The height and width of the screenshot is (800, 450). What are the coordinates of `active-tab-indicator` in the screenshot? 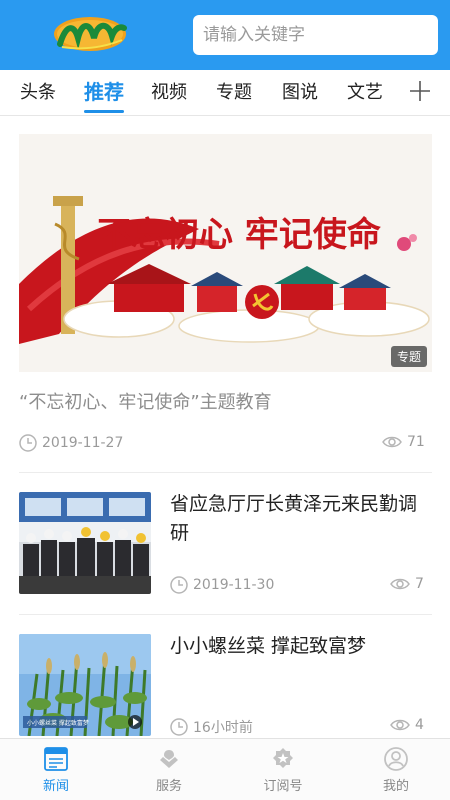 It's located at (104, 111).